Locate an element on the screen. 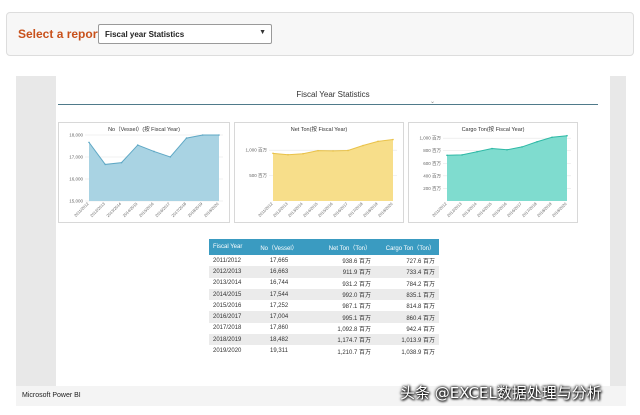 The image size is (640, 415). table-cell: 2011/2012 is located at coordinates (227, 260).